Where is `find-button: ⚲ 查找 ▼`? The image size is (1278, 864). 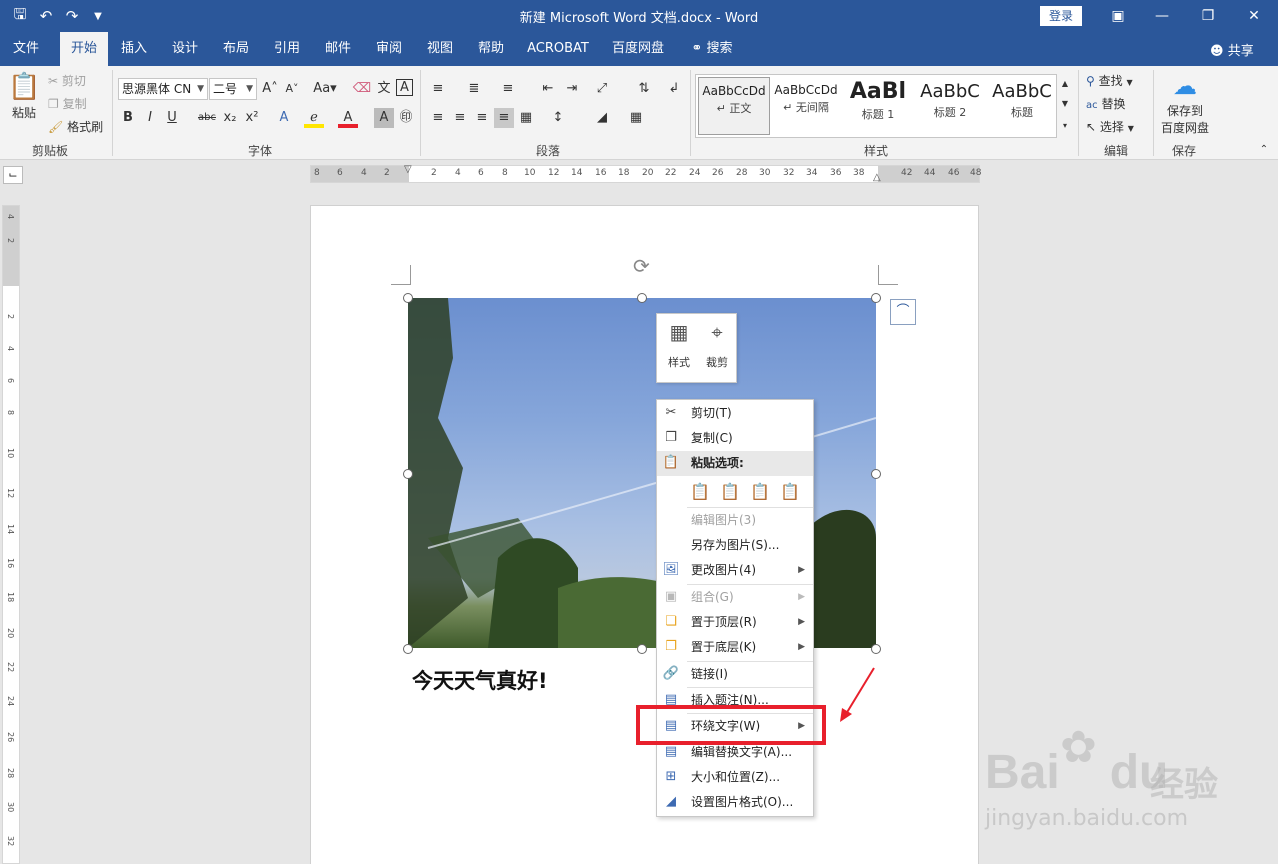
find-button: ⚲ 查找 ▼ is located at coordinates (1109, 80).